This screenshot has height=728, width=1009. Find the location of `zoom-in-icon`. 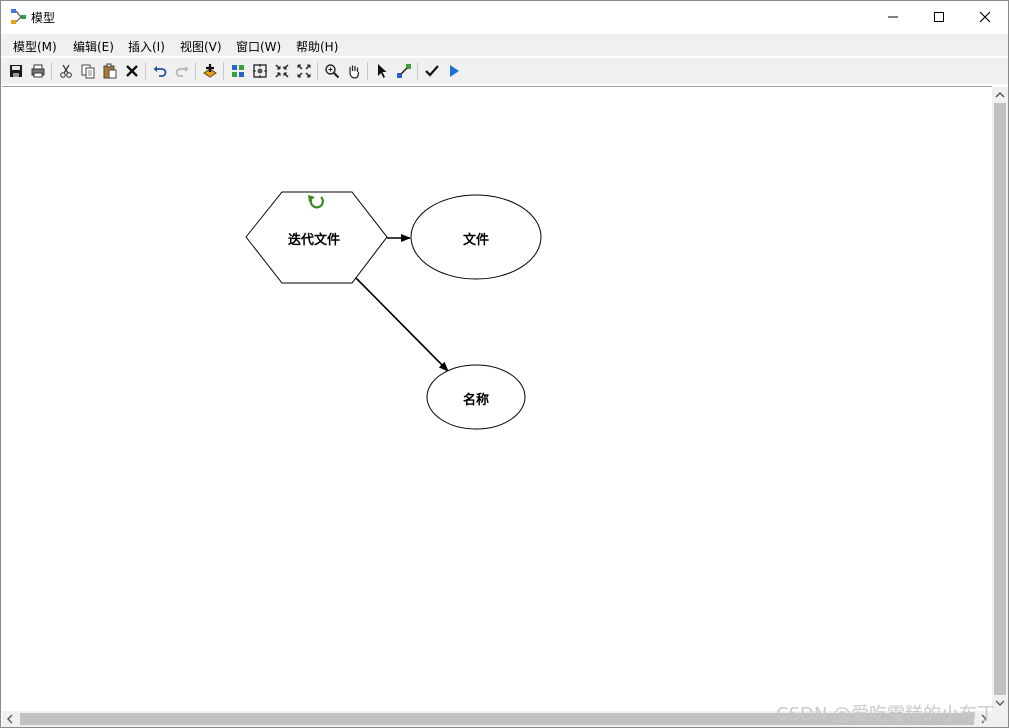

zoom-in-icon is located at coordinates (332, 71).